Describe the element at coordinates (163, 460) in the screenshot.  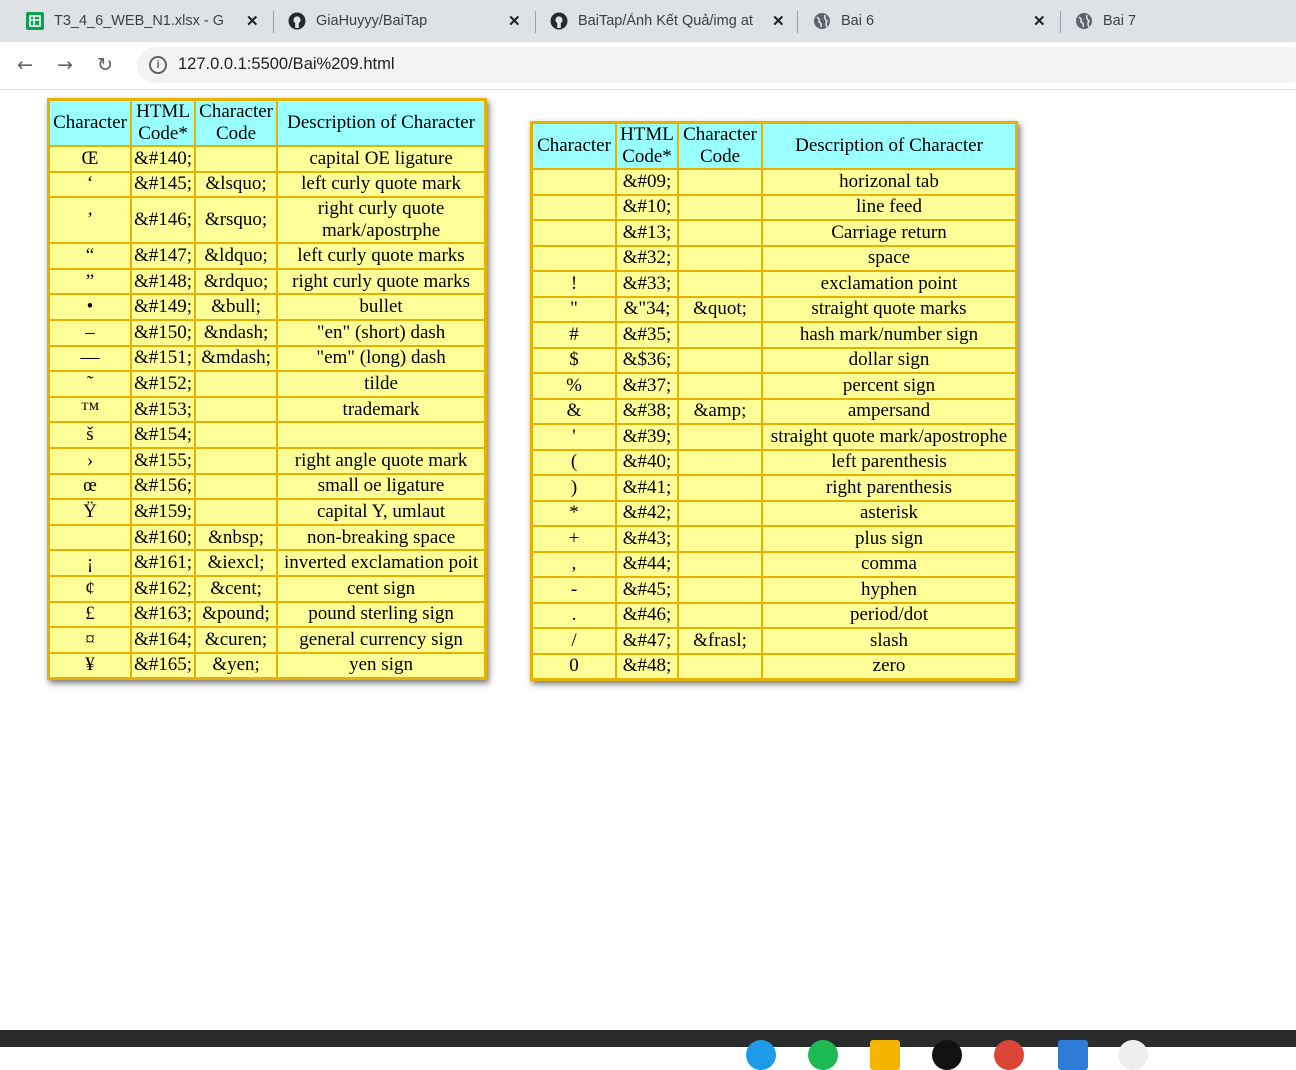
I see `cell-html-code: &#155;` at that location.